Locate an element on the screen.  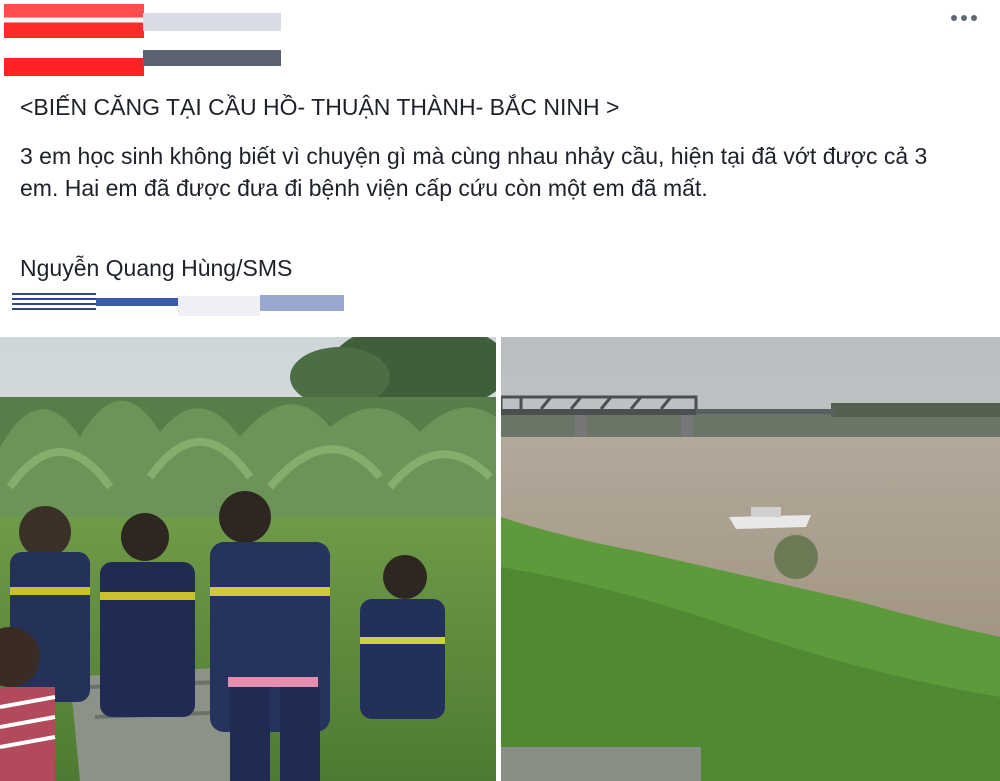
redacted-post-meta is located at coordinates (212, 58).